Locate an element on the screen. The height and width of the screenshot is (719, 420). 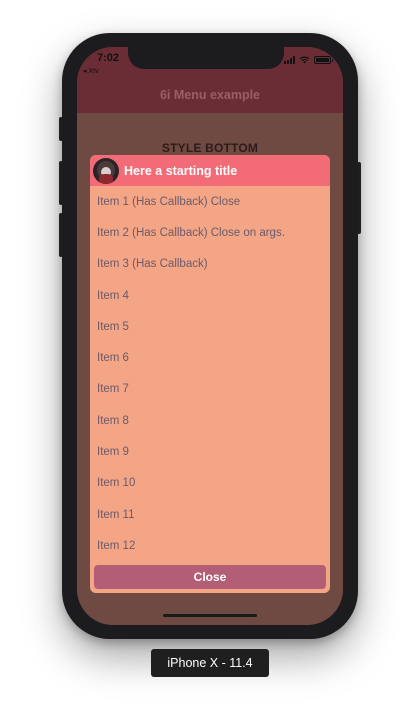
battery-icon is located at coordinates (323, 60).